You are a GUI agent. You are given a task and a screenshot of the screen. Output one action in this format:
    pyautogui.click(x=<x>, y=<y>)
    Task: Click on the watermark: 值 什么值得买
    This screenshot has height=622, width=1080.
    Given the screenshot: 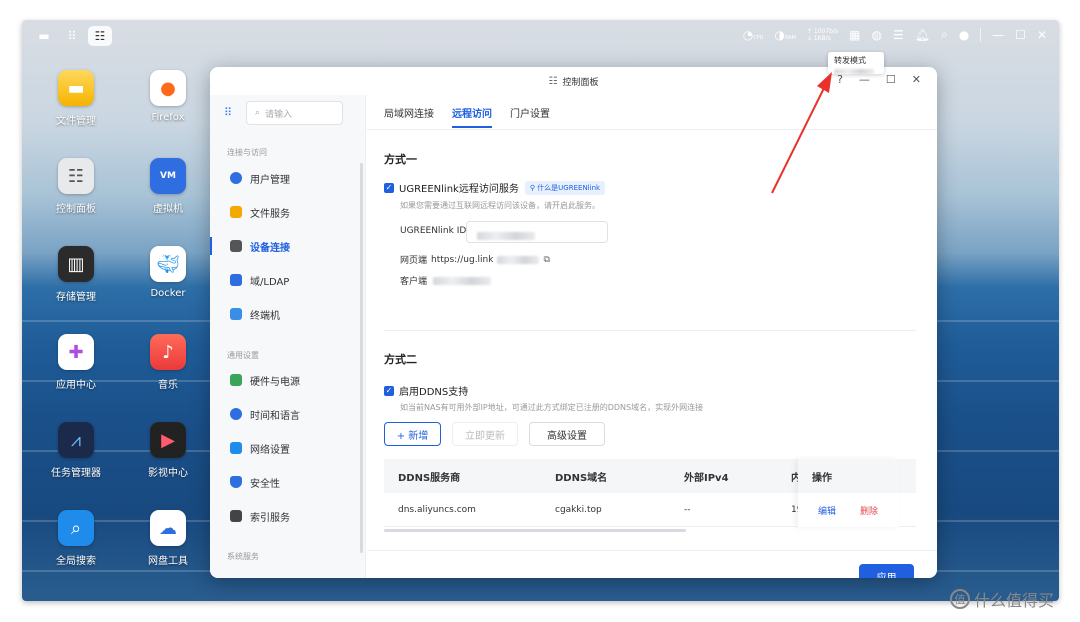 What is the action you would take?
    pyautogui.click(x=1002, y=599)
    